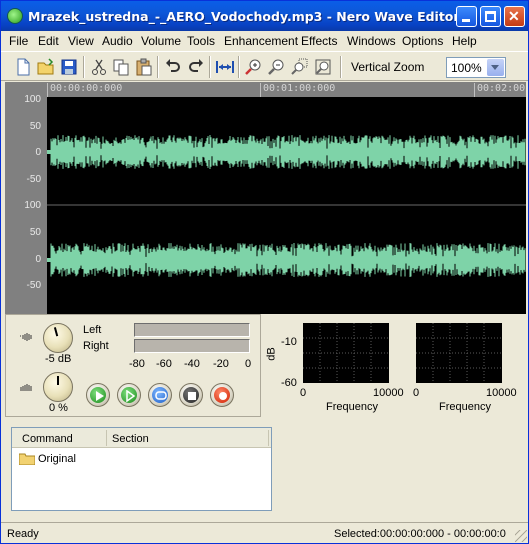  What do you see at coordinates (466, 68) in the screenshot?
I see `vertical-zoom-value: 100%` at bounding box center [466, 68].